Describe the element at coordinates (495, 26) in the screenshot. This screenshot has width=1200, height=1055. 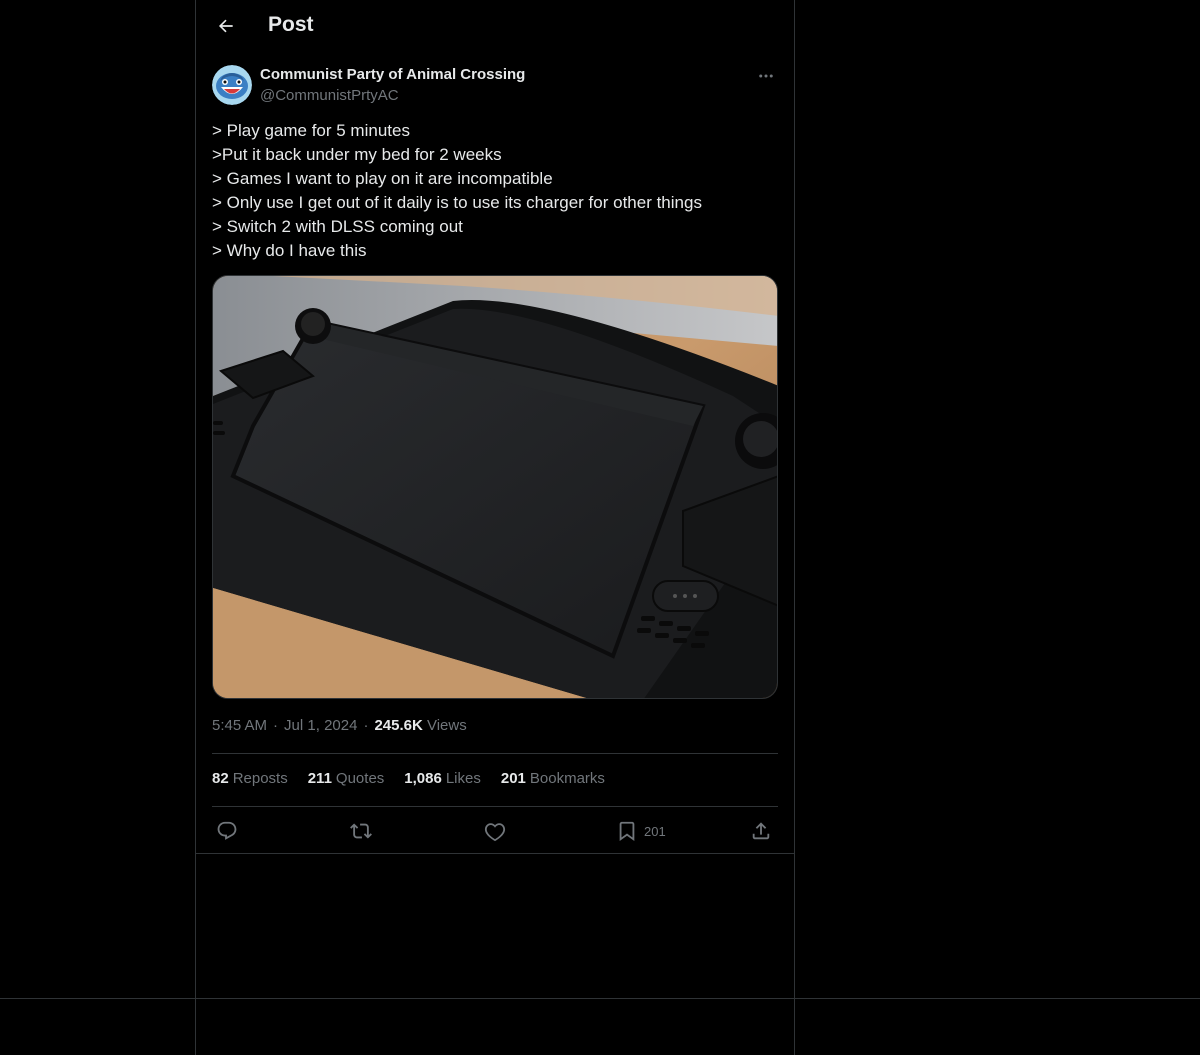
I see `post-header: Post` at that location.